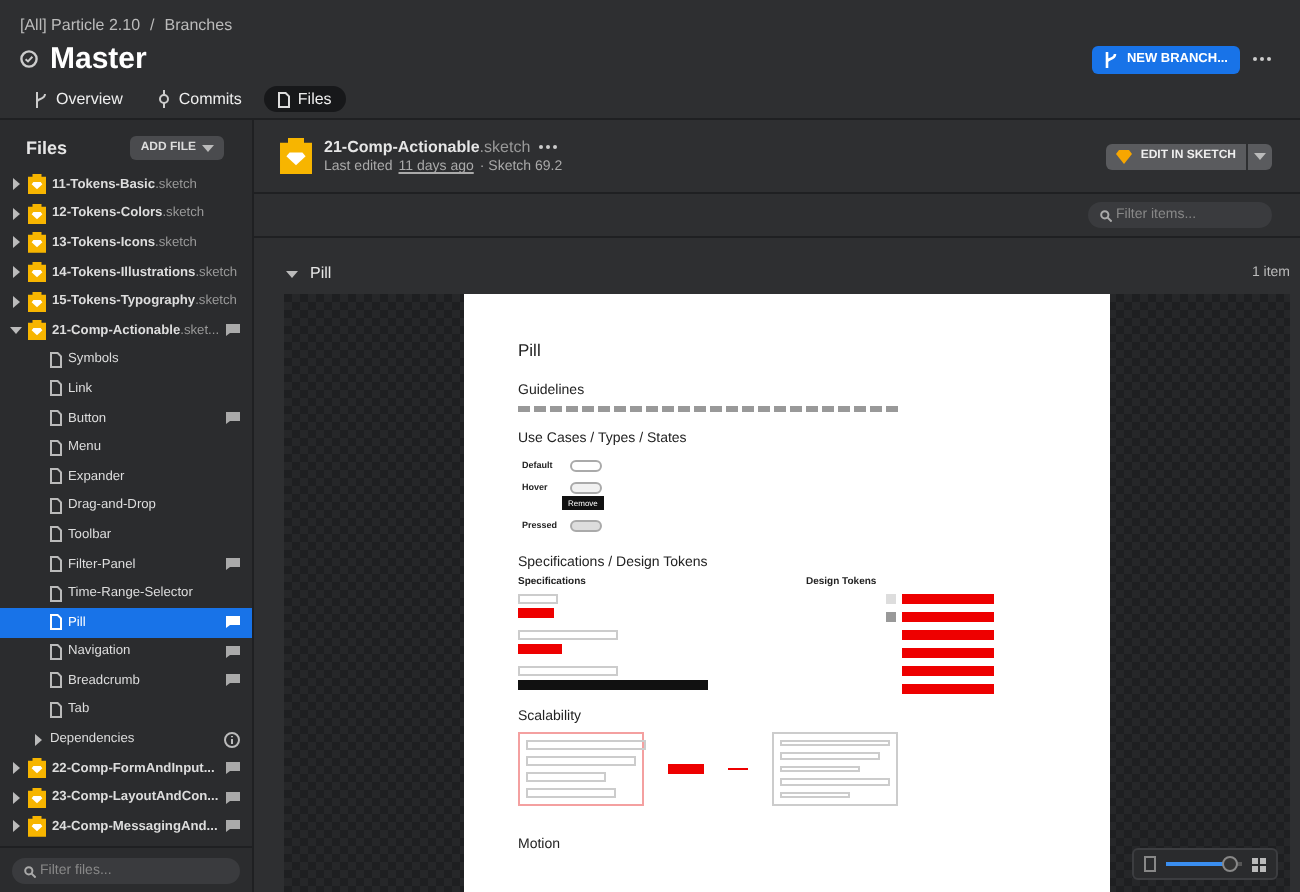 This screenshot has height=892, width=1300. What do you see at coordinates (47, 148) in the screenshot?
I see `sidebar-title: Files` at bounding box center [47, 148].